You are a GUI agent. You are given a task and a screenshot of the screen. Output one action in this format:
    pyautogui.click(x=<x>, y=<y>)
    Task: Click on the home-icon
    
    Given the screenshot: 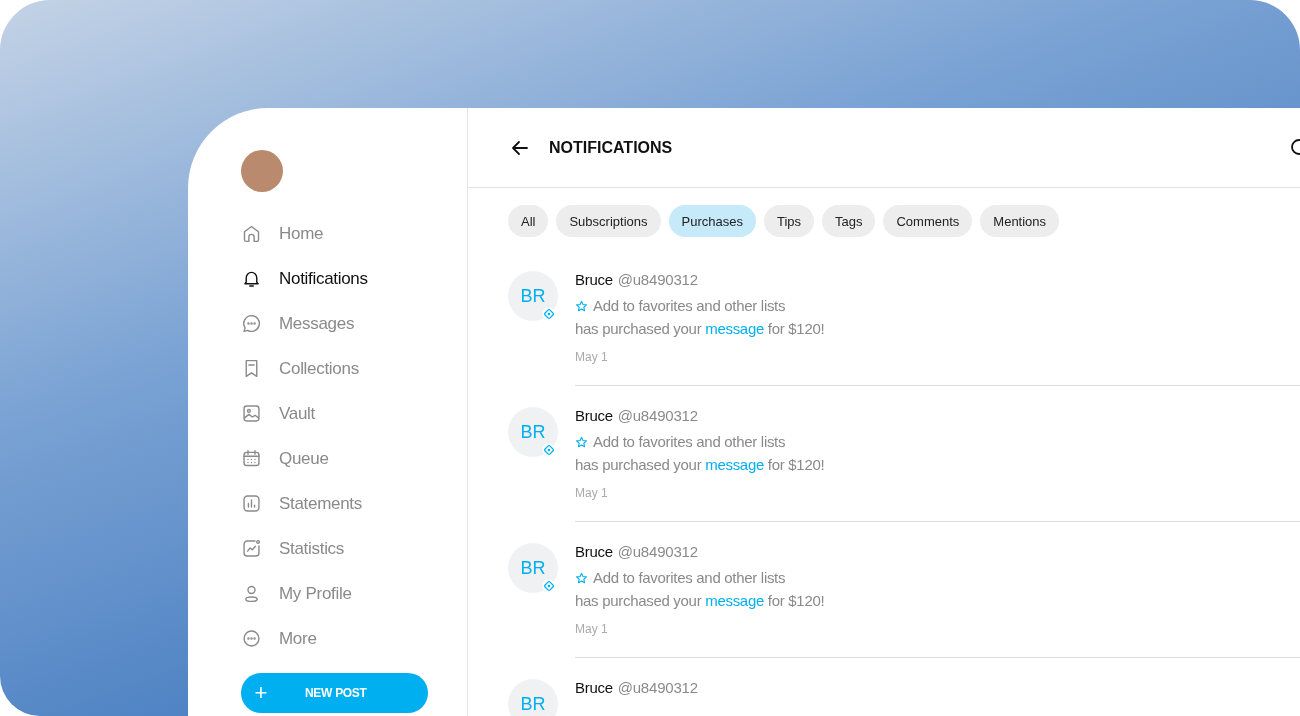 What is the action you would take?
    pyautogui.click(x=251, y=233)
    